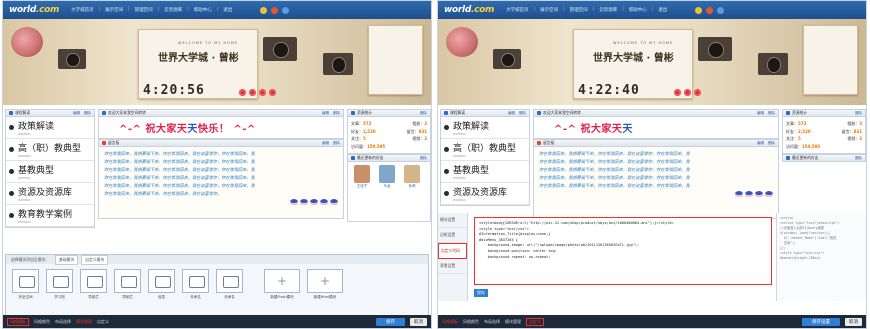 This screenshot has height=329, width=870. Describe the element at coordinates (412, 191) in the screenshot. I see `friend-avatar: 孙莉` at that location.